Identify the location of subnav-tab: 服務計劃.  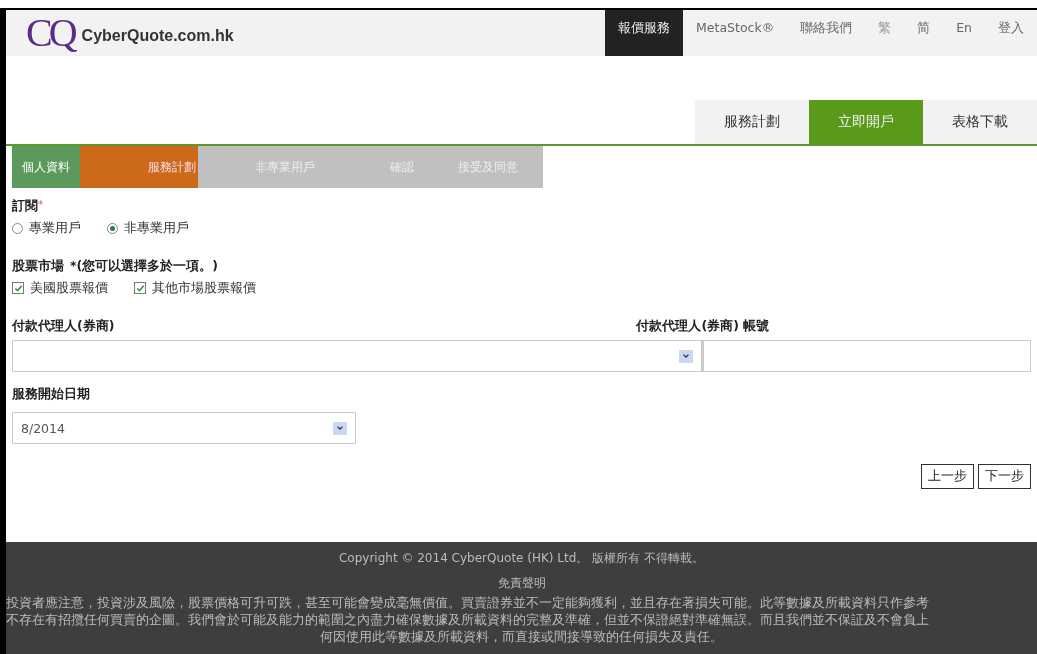
(752, 122).